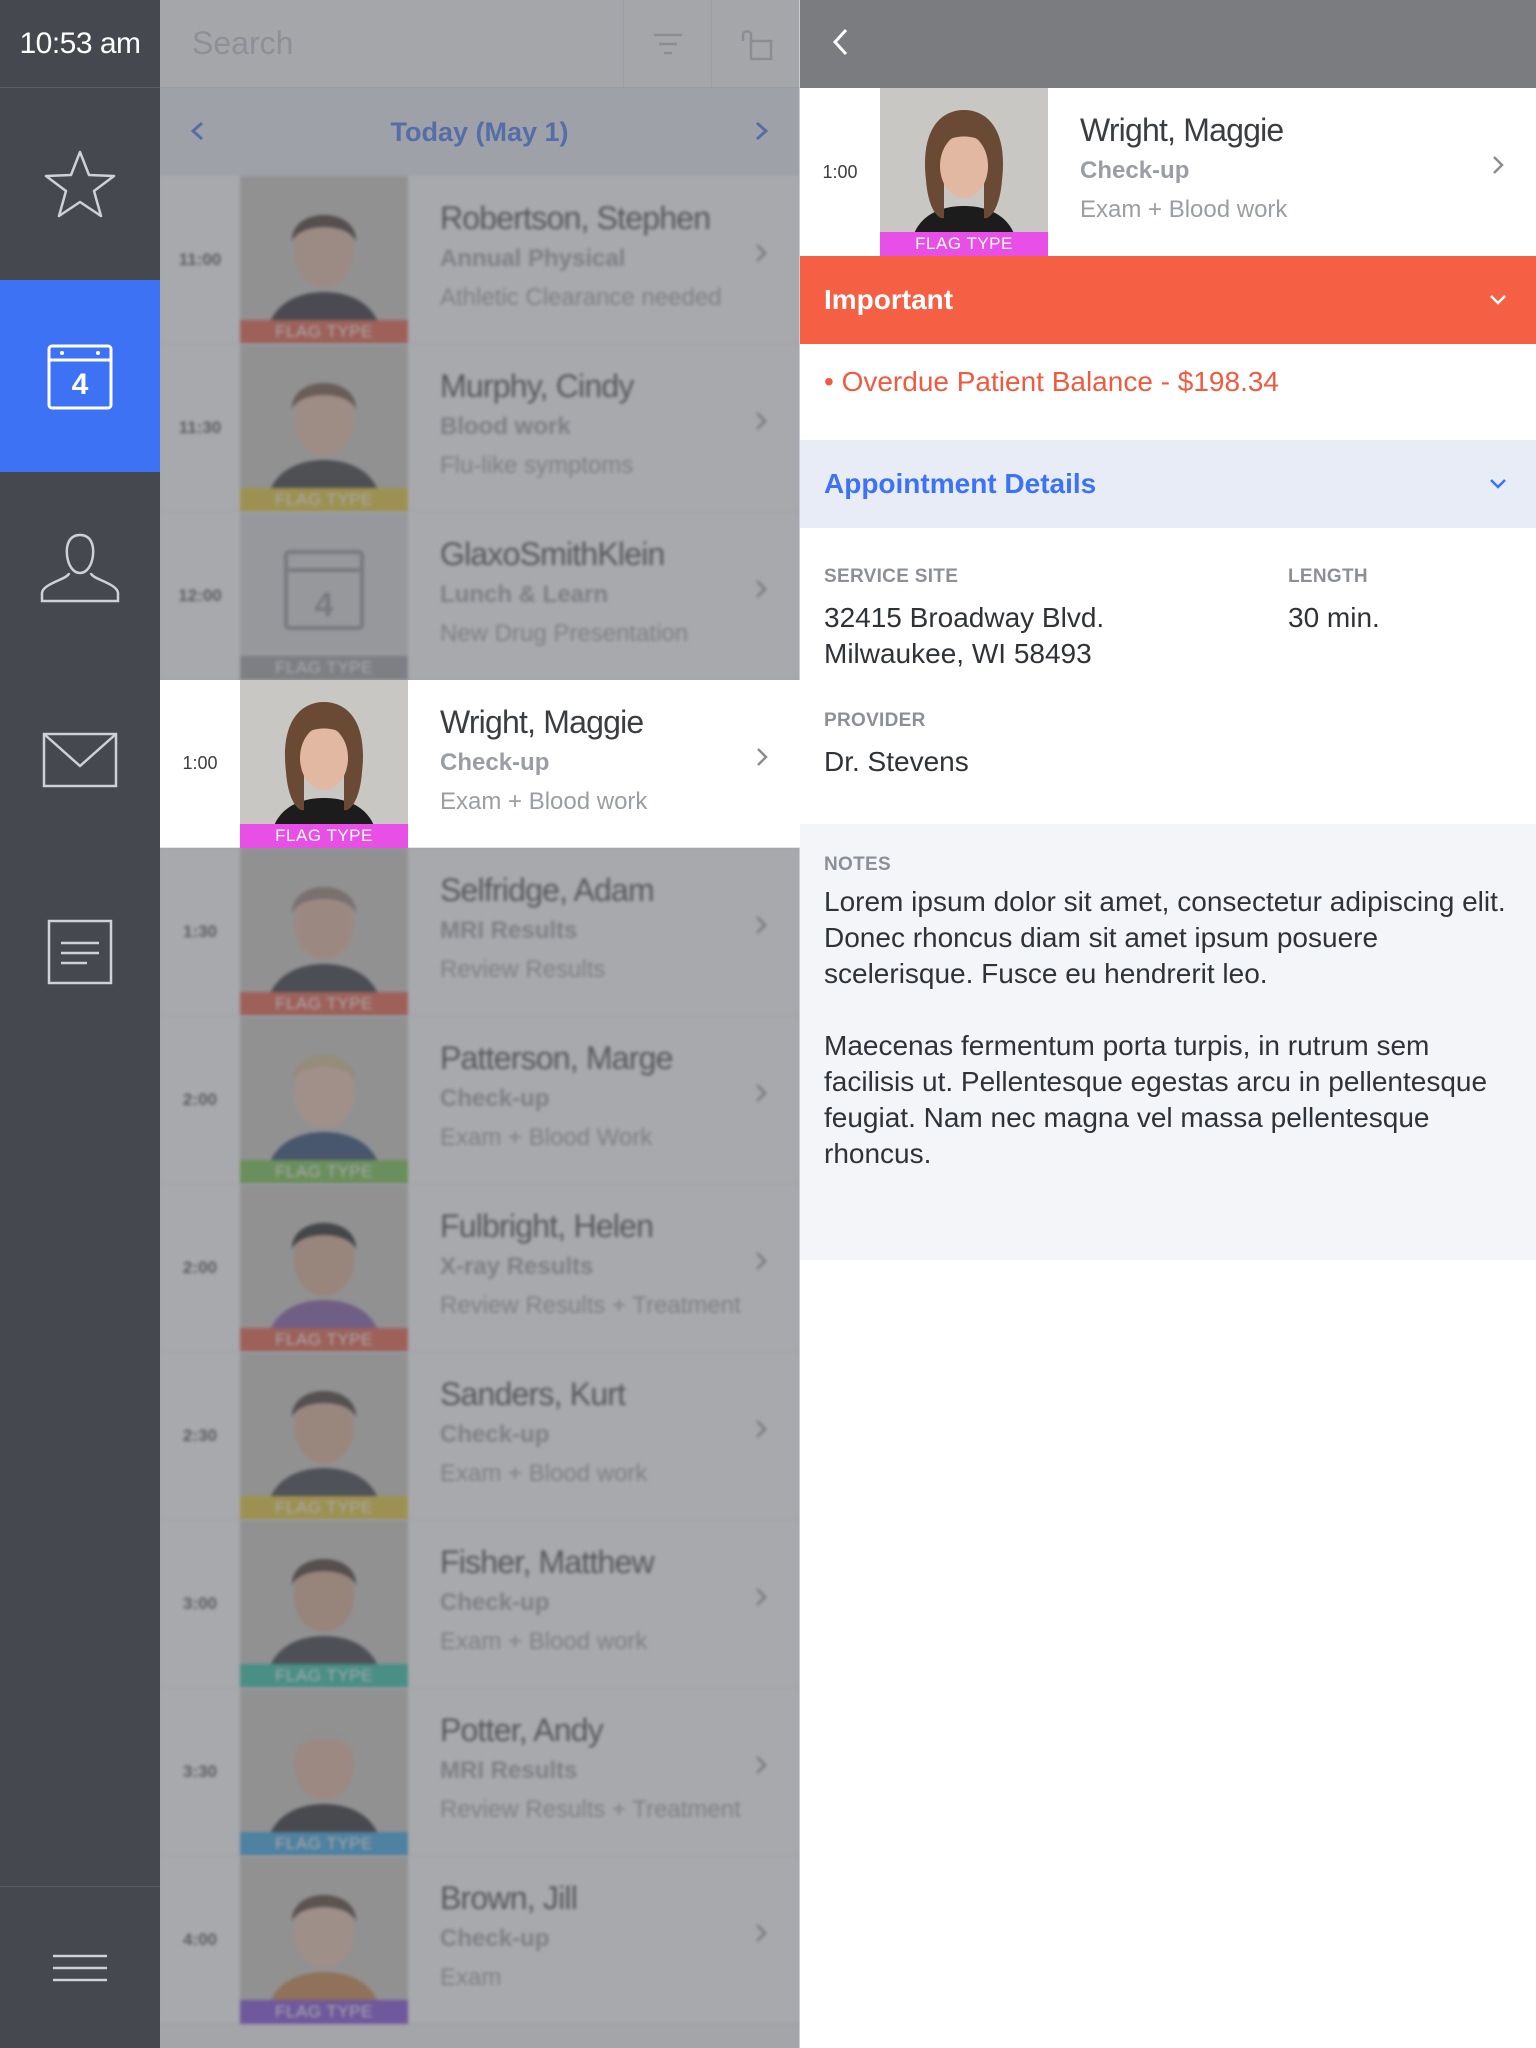 This screenshot has width=1536, height=2048. What do you see at coordinates (1184, 209) in the screenshot?
I see `appointment-description: Exam + Blood work` at bounding box center [1184, 209].